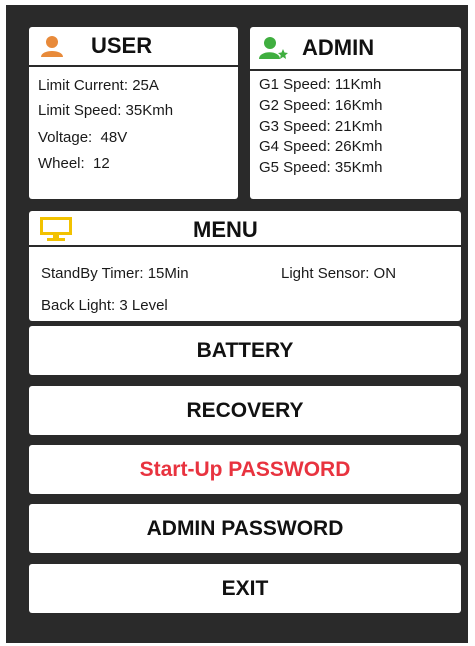  What do you see at coordinates (83, 137) in the screenshot?
I see `user-voltage: Voltage: 48V` at bounding box center [83, 137].